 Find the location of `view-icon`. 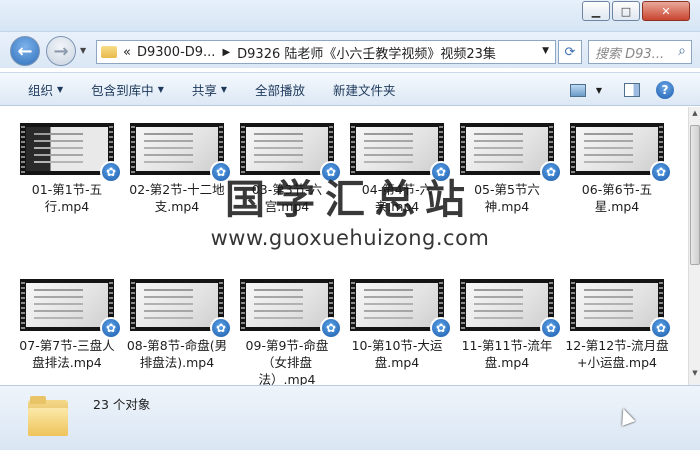

view-icon is located at coordinates (578, 90).